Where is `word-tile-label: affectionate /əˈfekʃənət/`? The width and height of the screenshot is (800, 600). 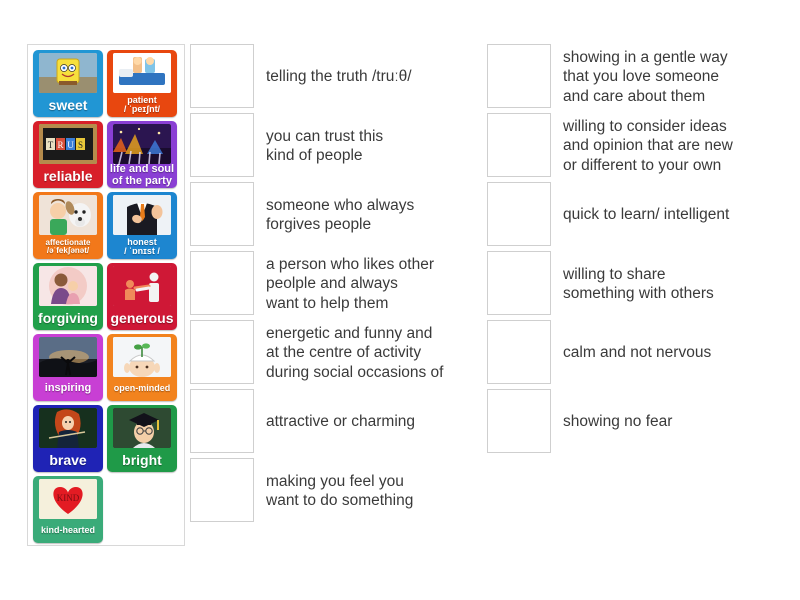
word-tile-label: affectionate /əˈfekʃənət/ is located at coordinates (68, 246).